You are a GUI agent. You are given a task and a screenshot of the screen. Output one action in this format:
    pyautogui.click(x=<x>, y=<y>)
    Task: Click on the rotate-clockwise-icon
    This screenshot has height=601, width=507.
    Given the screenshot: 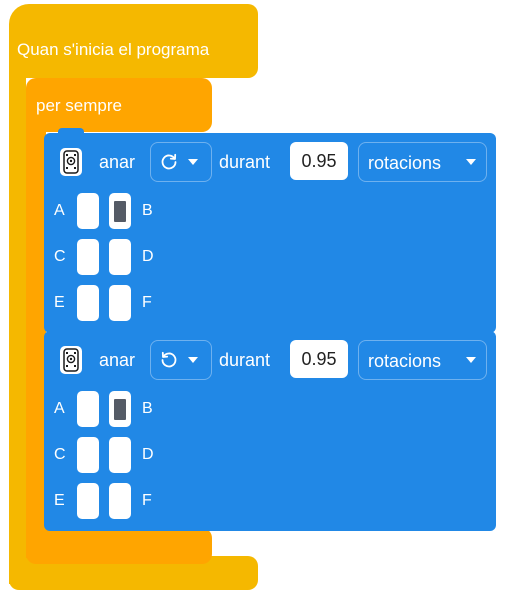 What is the action you would take?
    pyautogui.click(x=169, y=162)
    